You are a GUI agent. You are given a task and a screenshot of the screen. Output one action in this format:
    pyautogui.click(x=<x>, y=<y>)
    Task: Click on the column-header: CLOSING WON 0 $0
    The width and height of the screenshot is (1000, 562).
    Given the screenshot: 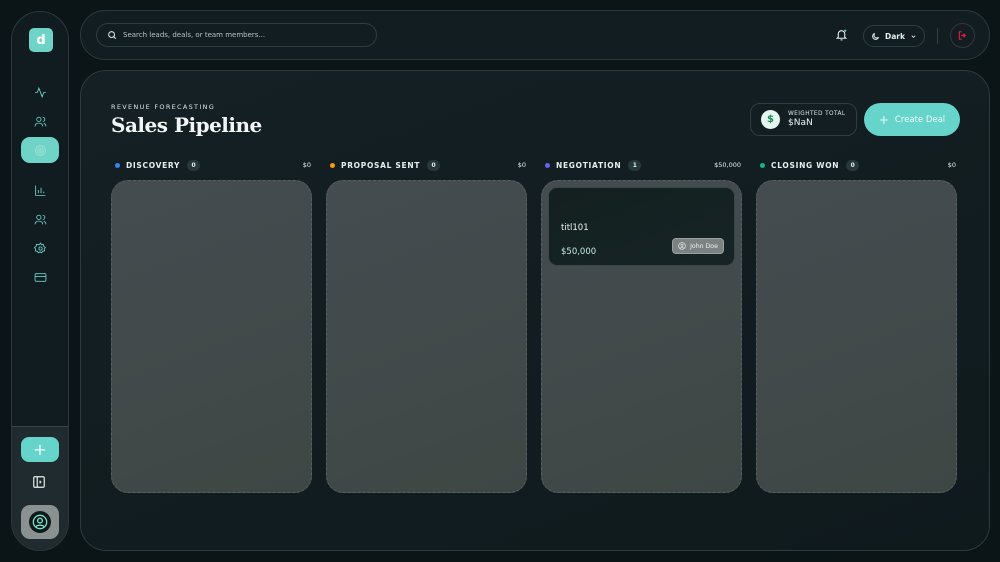 What is the action you would take?
    pyautogui.click(x=858, y=165)
    